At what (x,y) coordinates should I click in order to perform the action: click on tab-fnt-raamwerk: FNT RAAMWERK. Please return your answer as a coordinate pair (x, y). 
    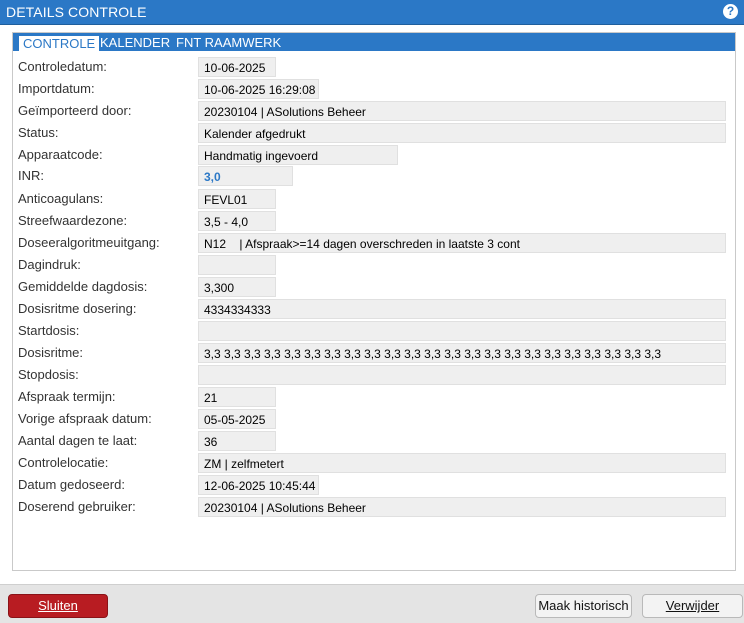
    Looking at the image, I should click on (228, 43).